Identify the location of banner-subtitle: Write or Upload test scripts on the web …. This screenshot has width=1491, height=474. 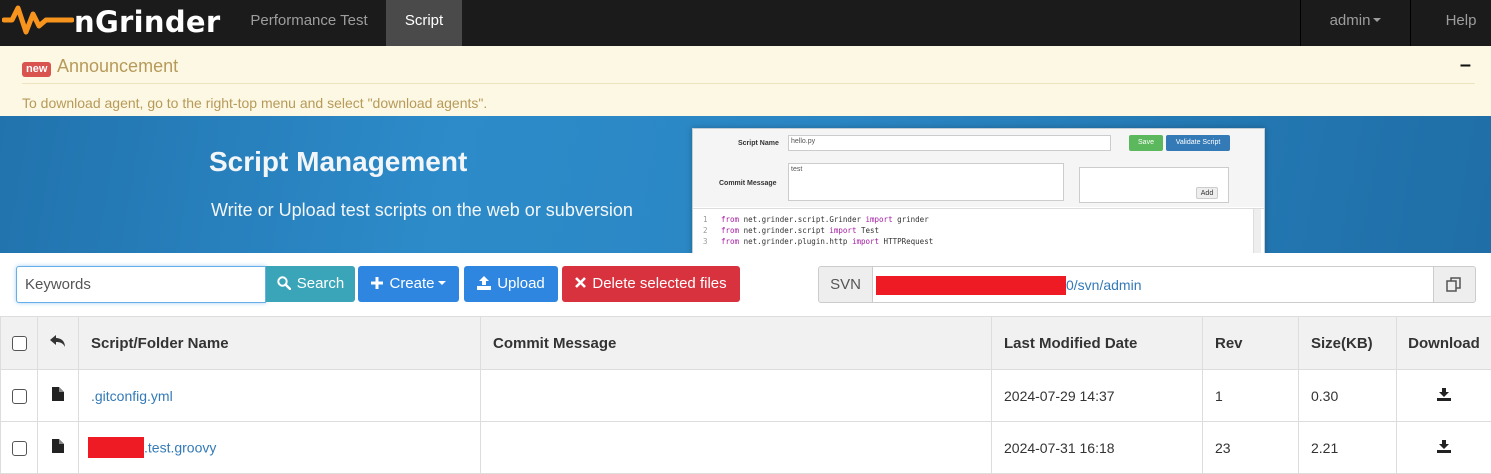
(422, 210).